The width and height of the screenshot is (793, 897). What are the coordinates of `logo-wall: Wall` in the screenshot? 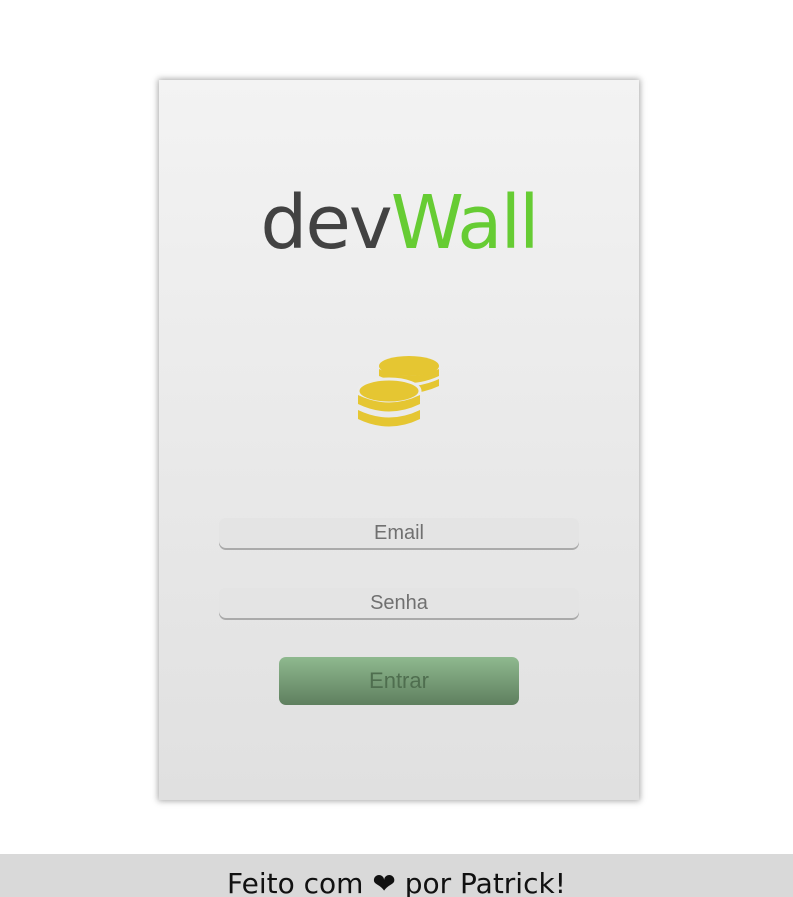 It's located at (465, 223).